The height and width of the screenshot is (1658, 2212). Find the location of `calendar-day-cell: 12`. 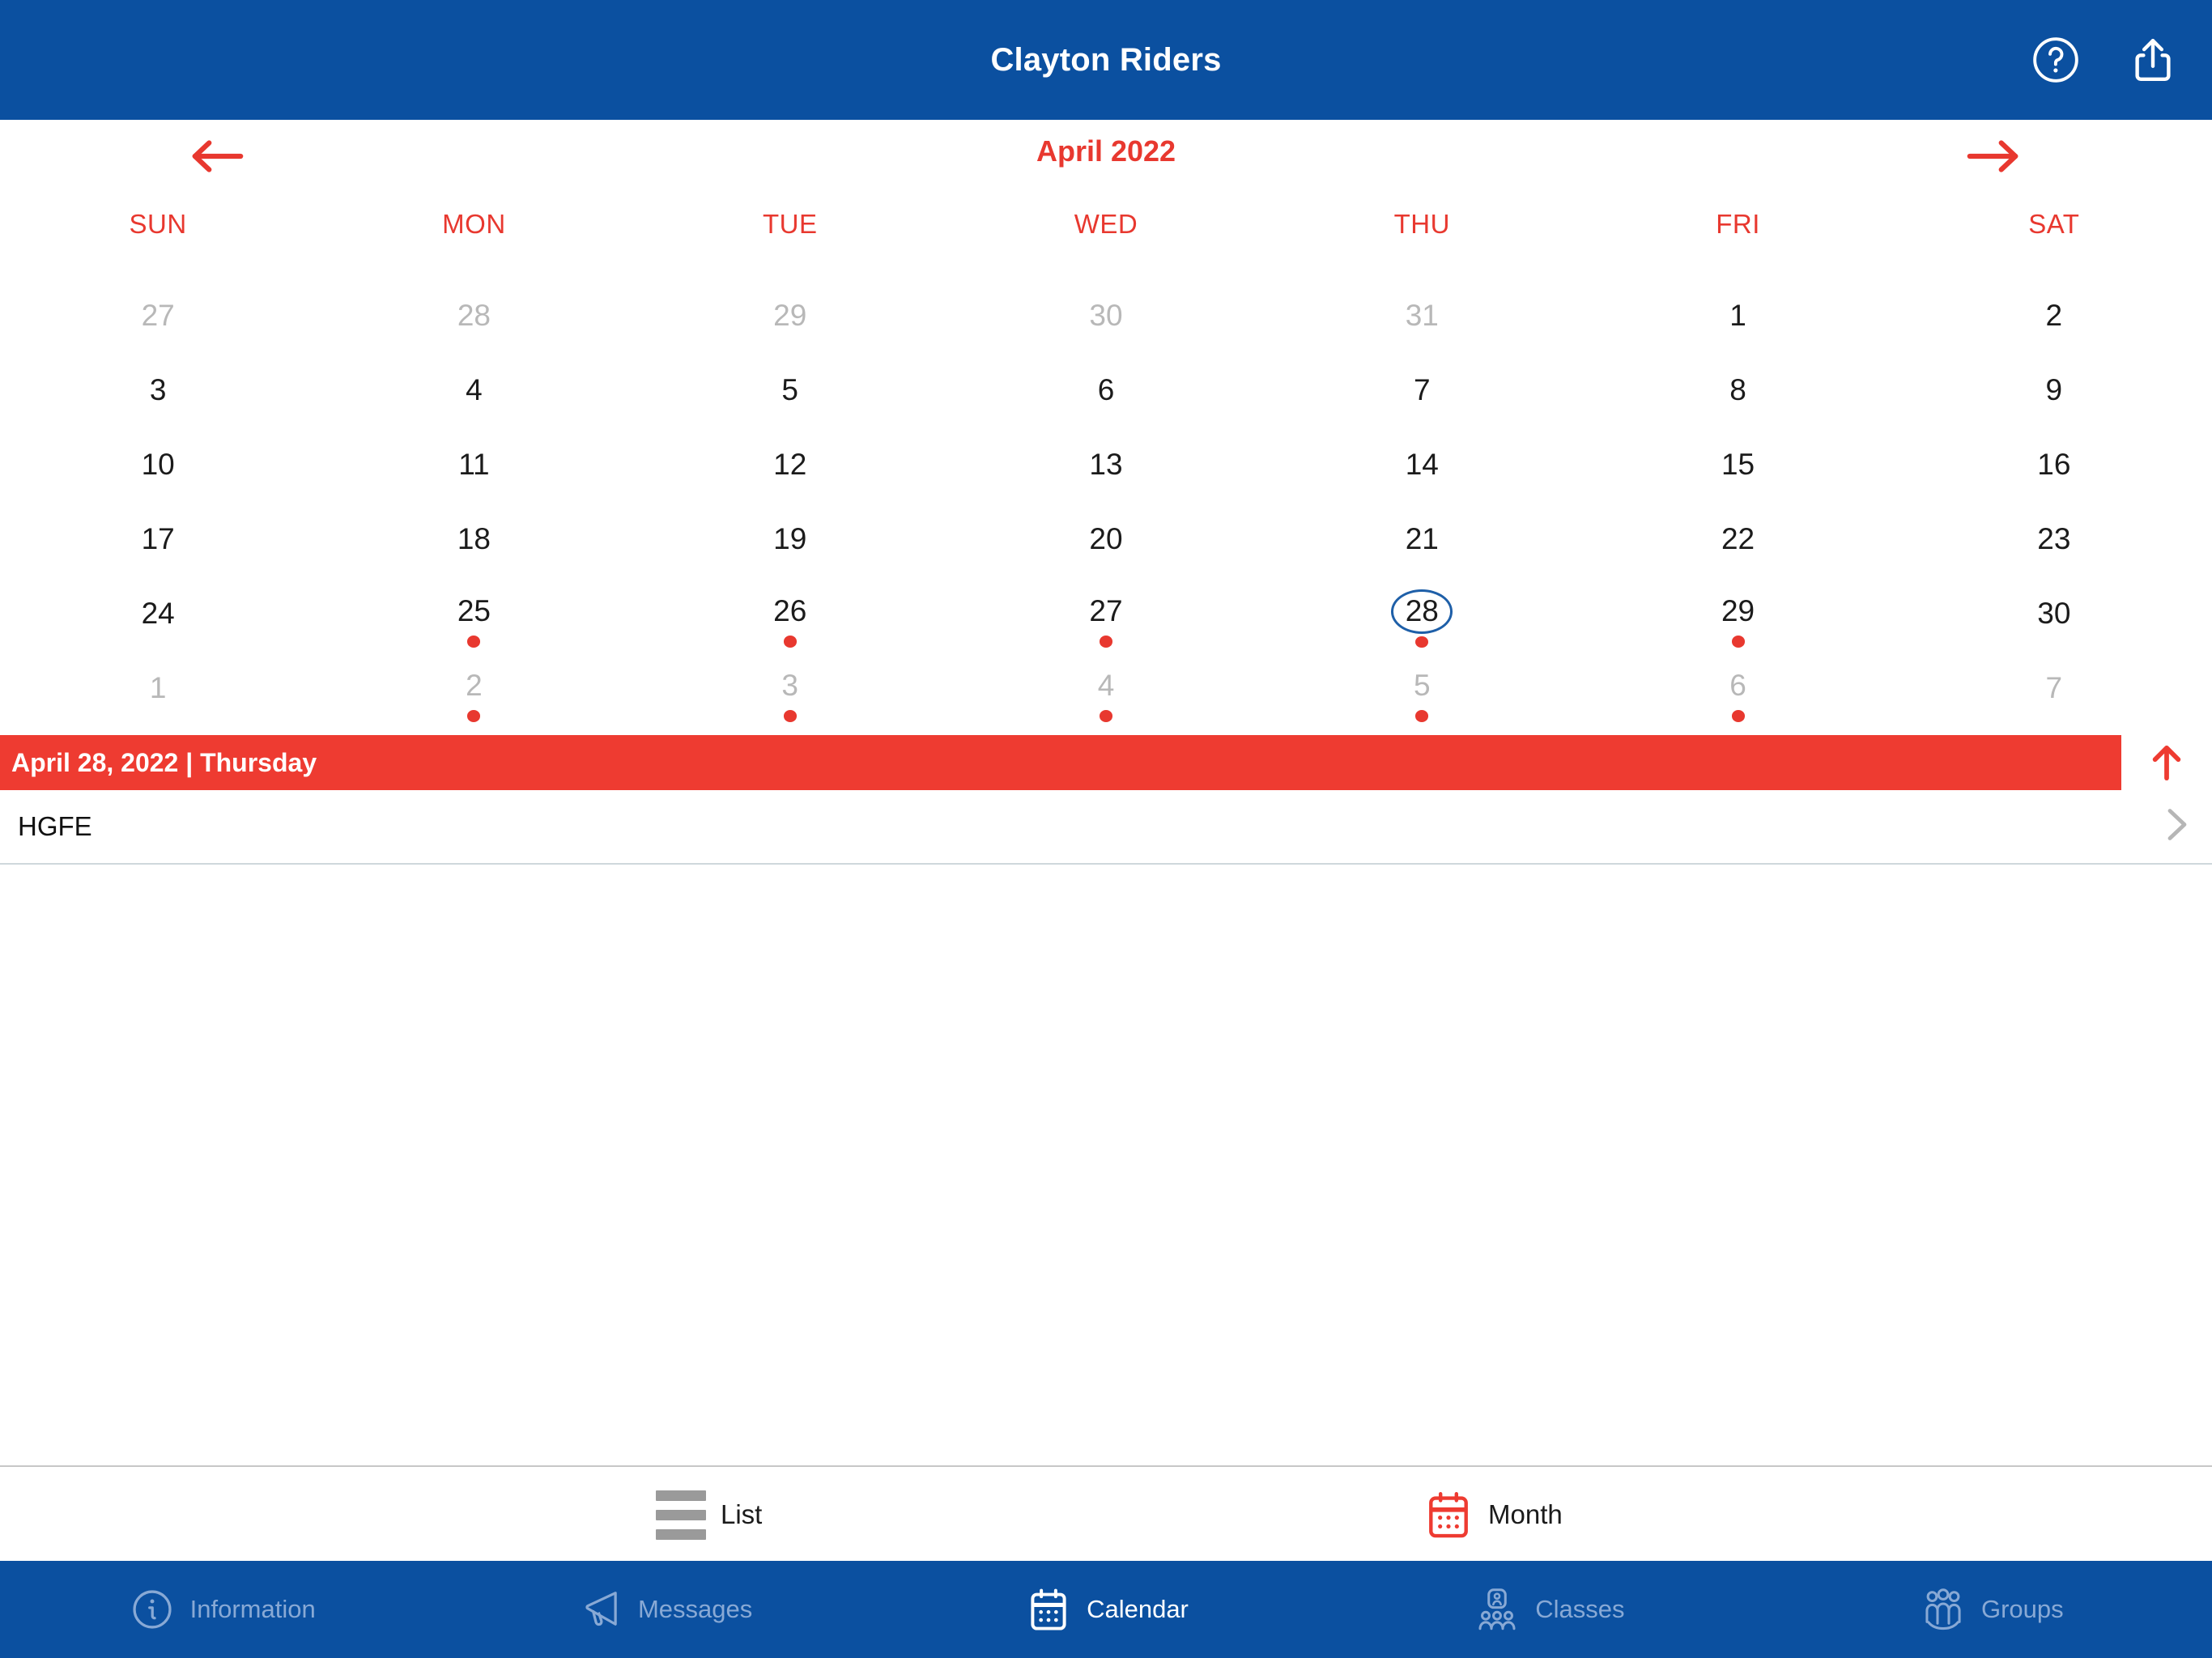

calendar-day-cell: 12 is located at coordinates (790, 461).